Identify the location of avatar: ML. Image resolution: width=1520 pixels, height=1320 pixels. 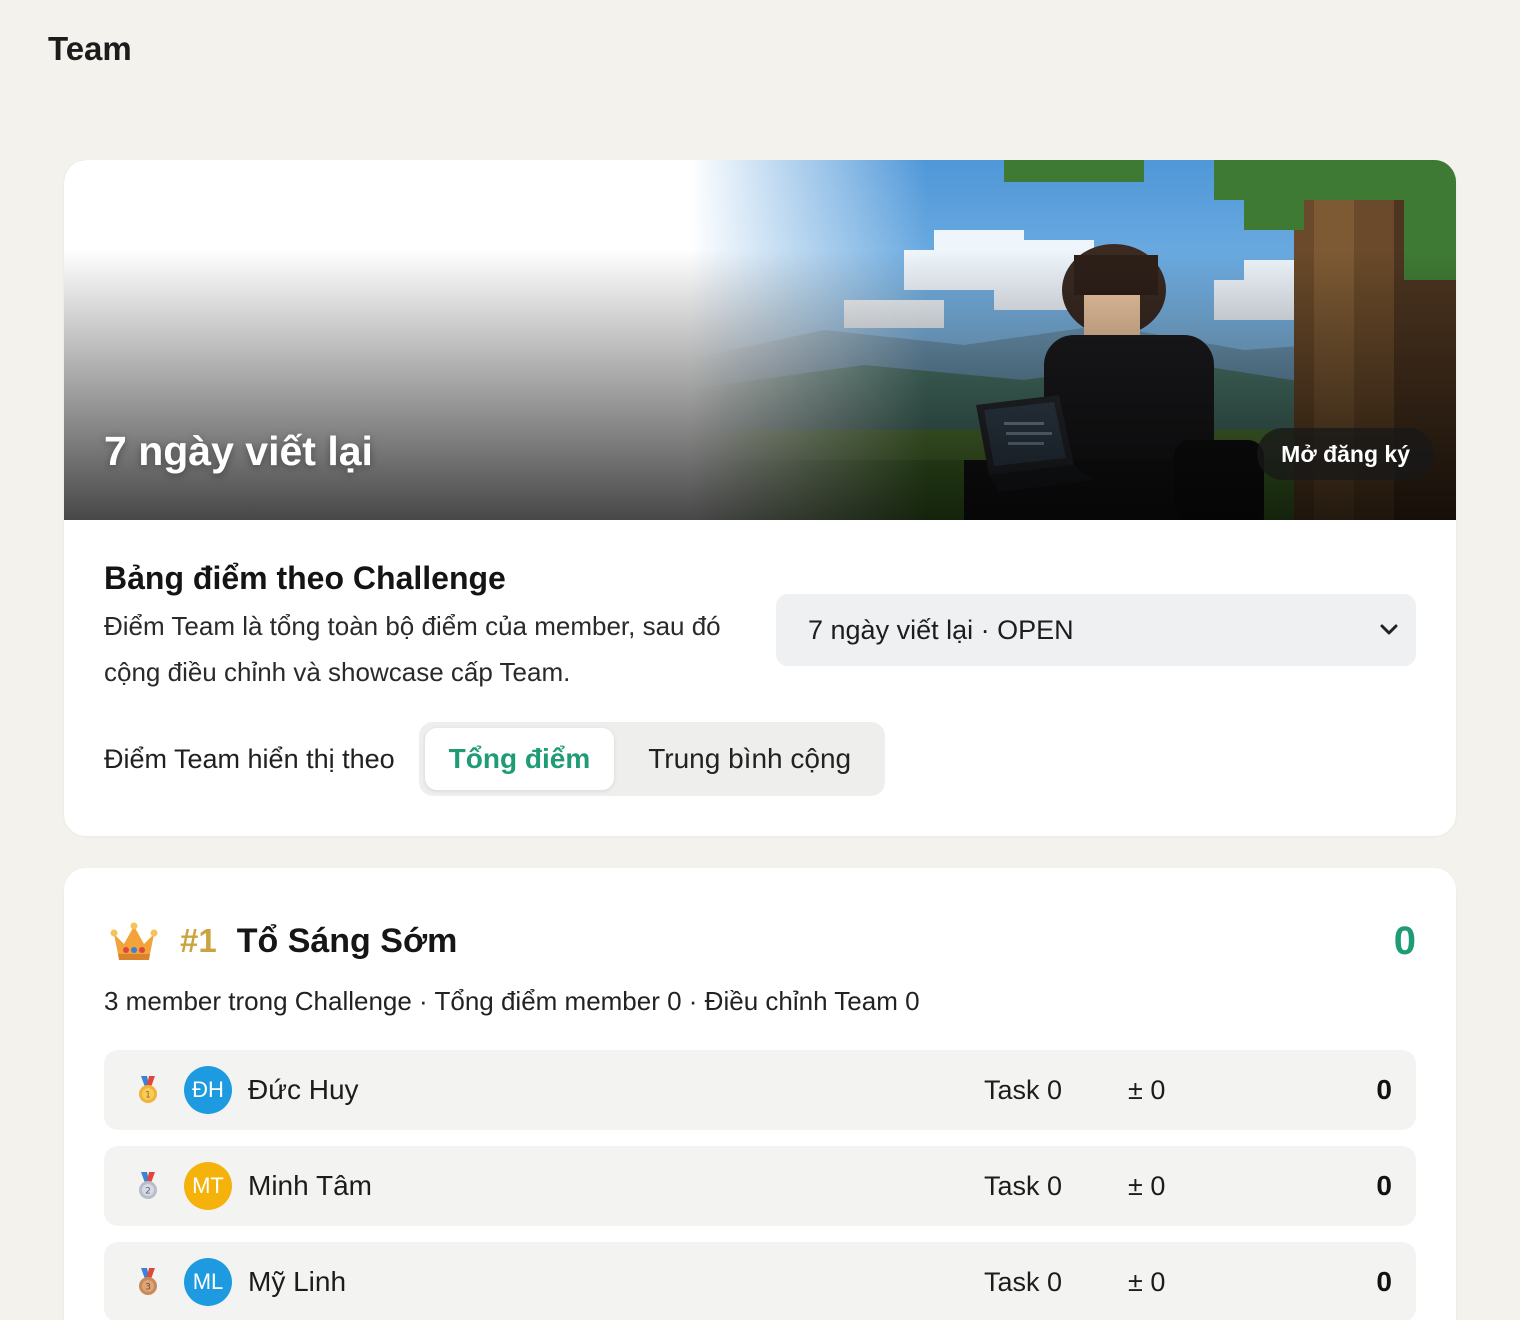
(208, 1282).